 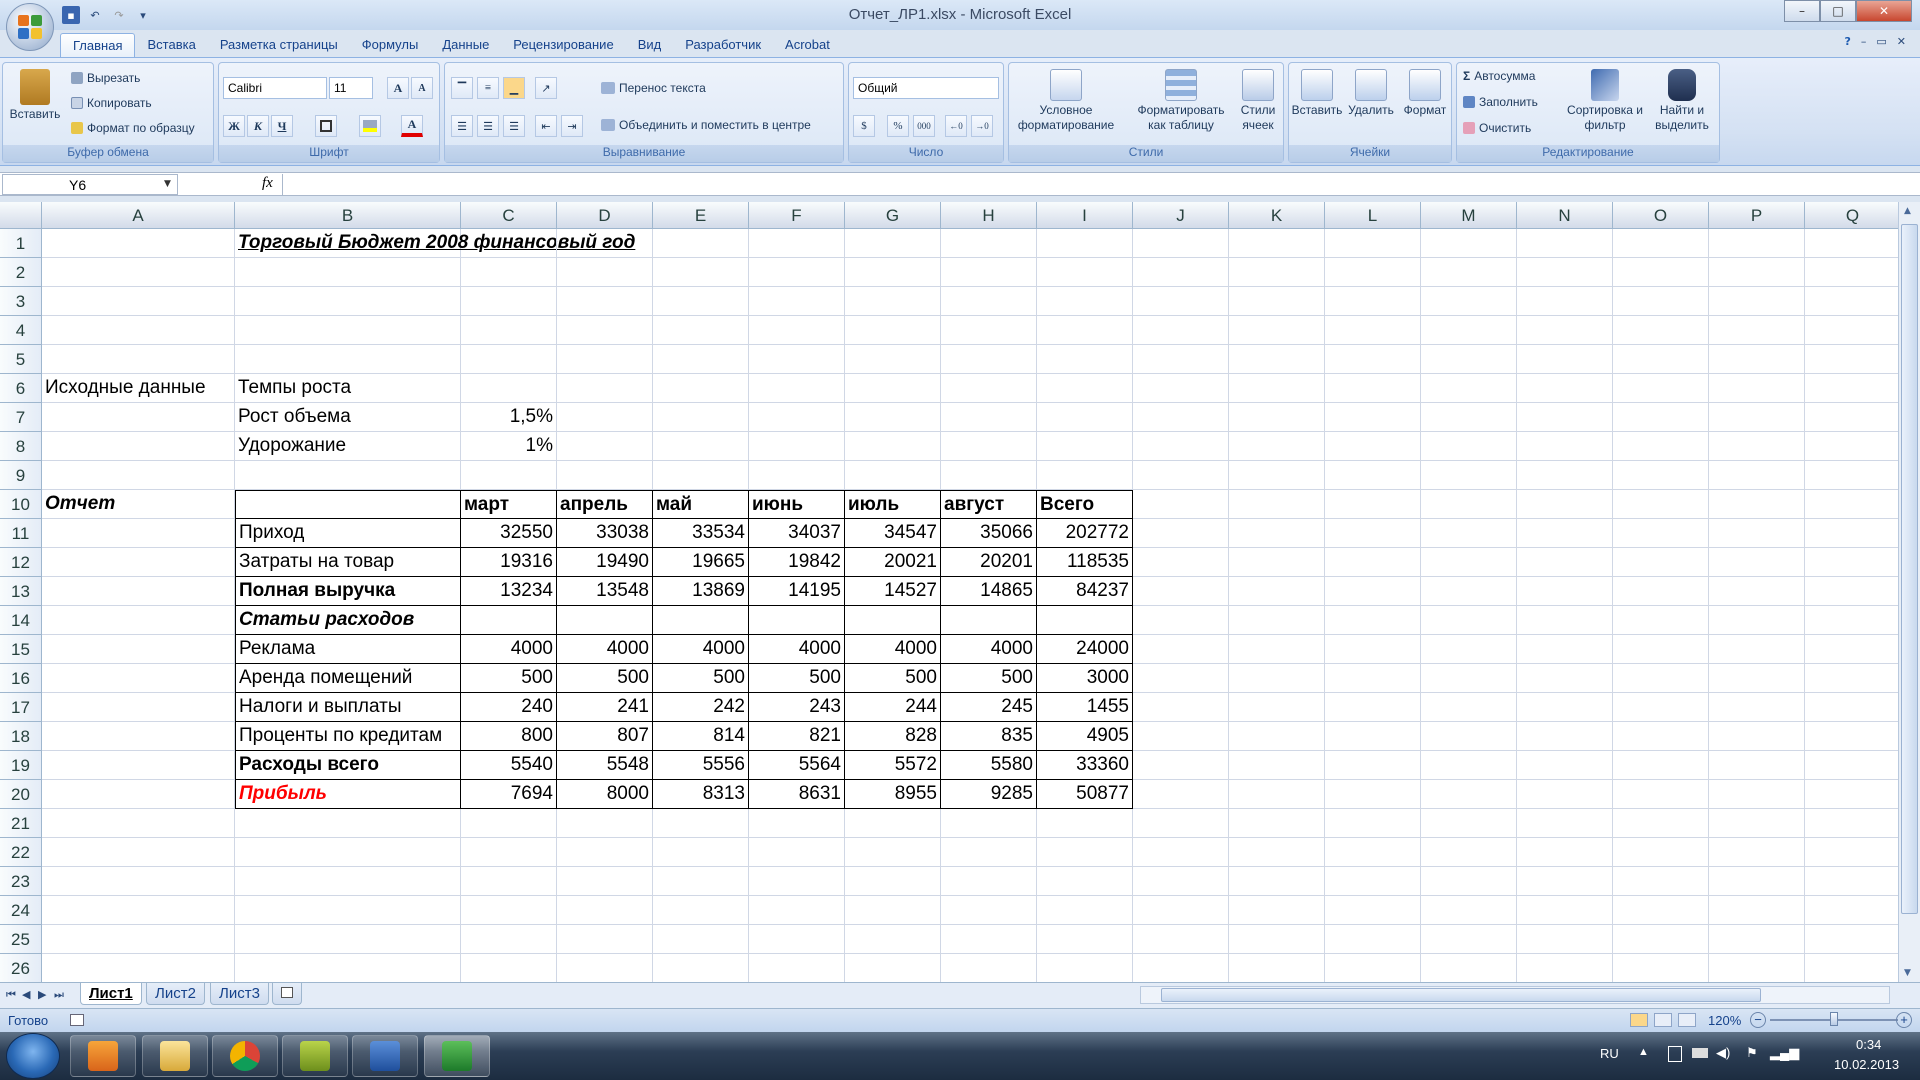 I want to click on cell: 19490, so click(x=605, y=562).